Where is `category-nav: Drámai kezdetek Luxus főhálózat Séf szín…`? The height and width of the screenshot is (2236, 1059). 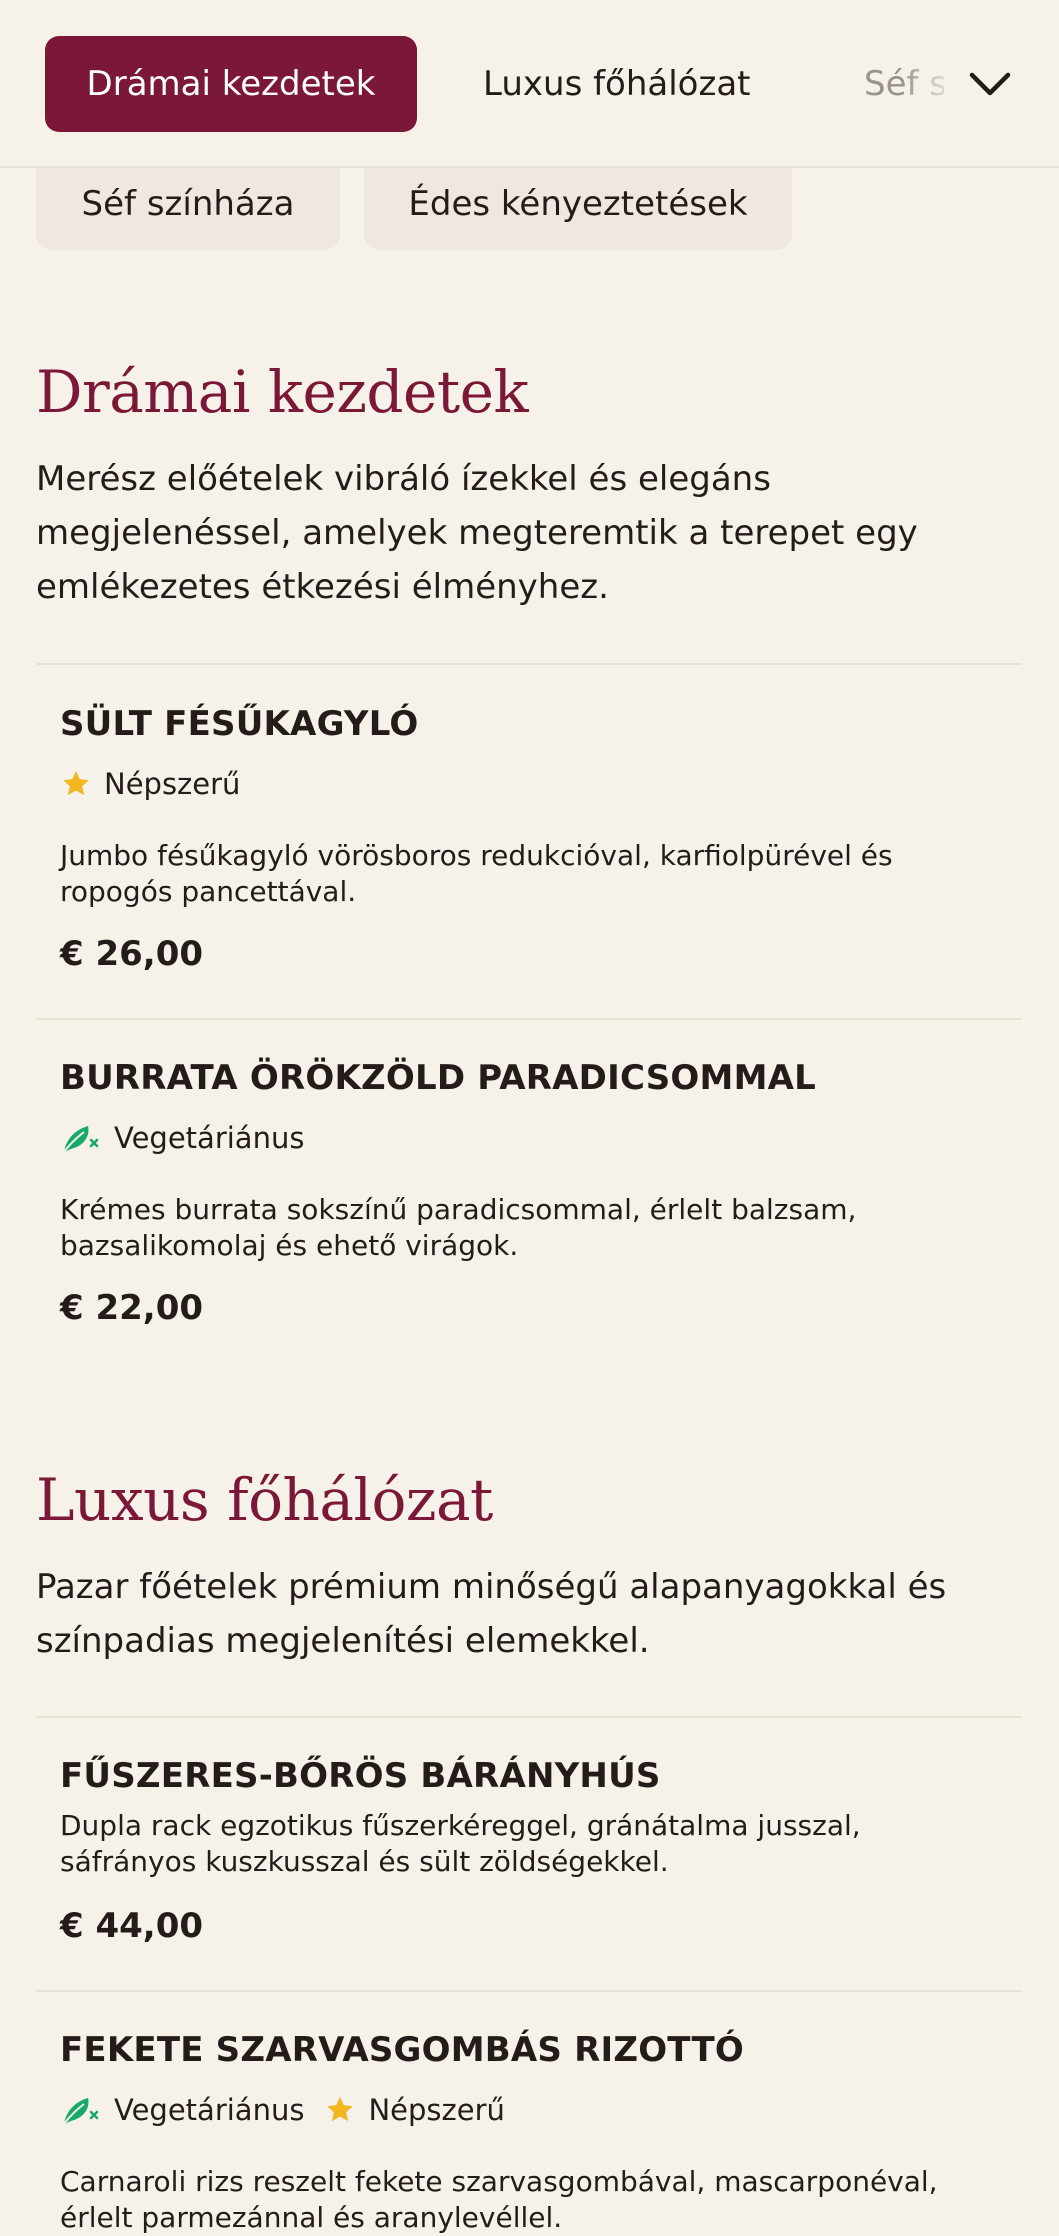 category-nav: Drámai kezdetek Luxus főhálózat Séf szín… is located at coordinates (529, 84).